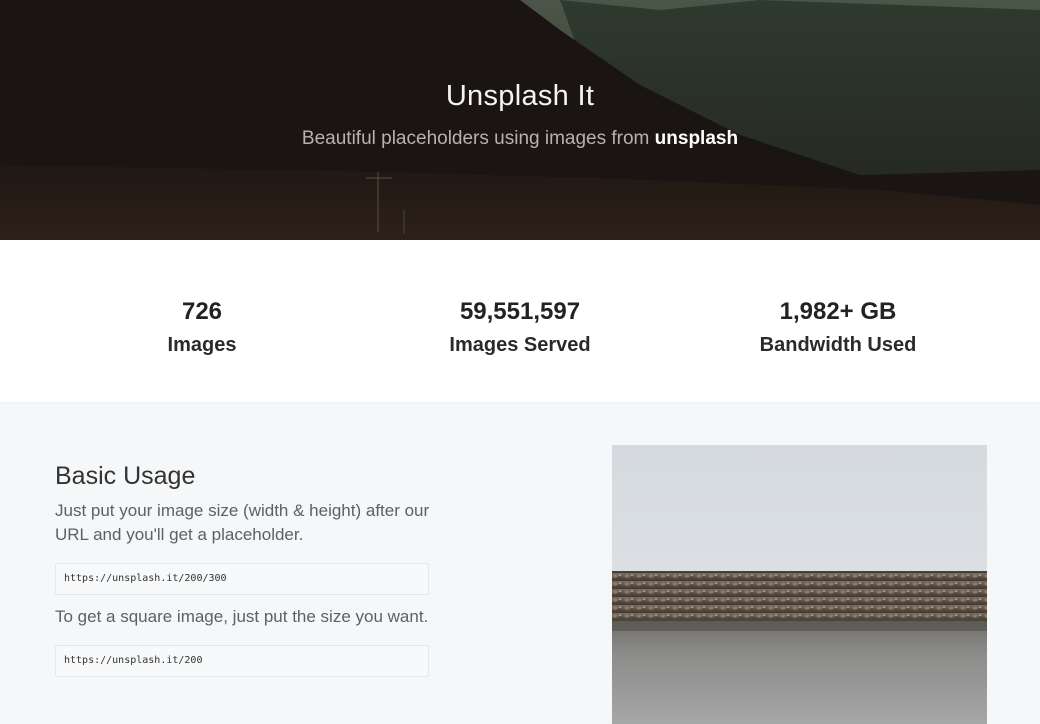  I want to click on example-url-code: https://unsplash.it/200/300, so click(242, 579).